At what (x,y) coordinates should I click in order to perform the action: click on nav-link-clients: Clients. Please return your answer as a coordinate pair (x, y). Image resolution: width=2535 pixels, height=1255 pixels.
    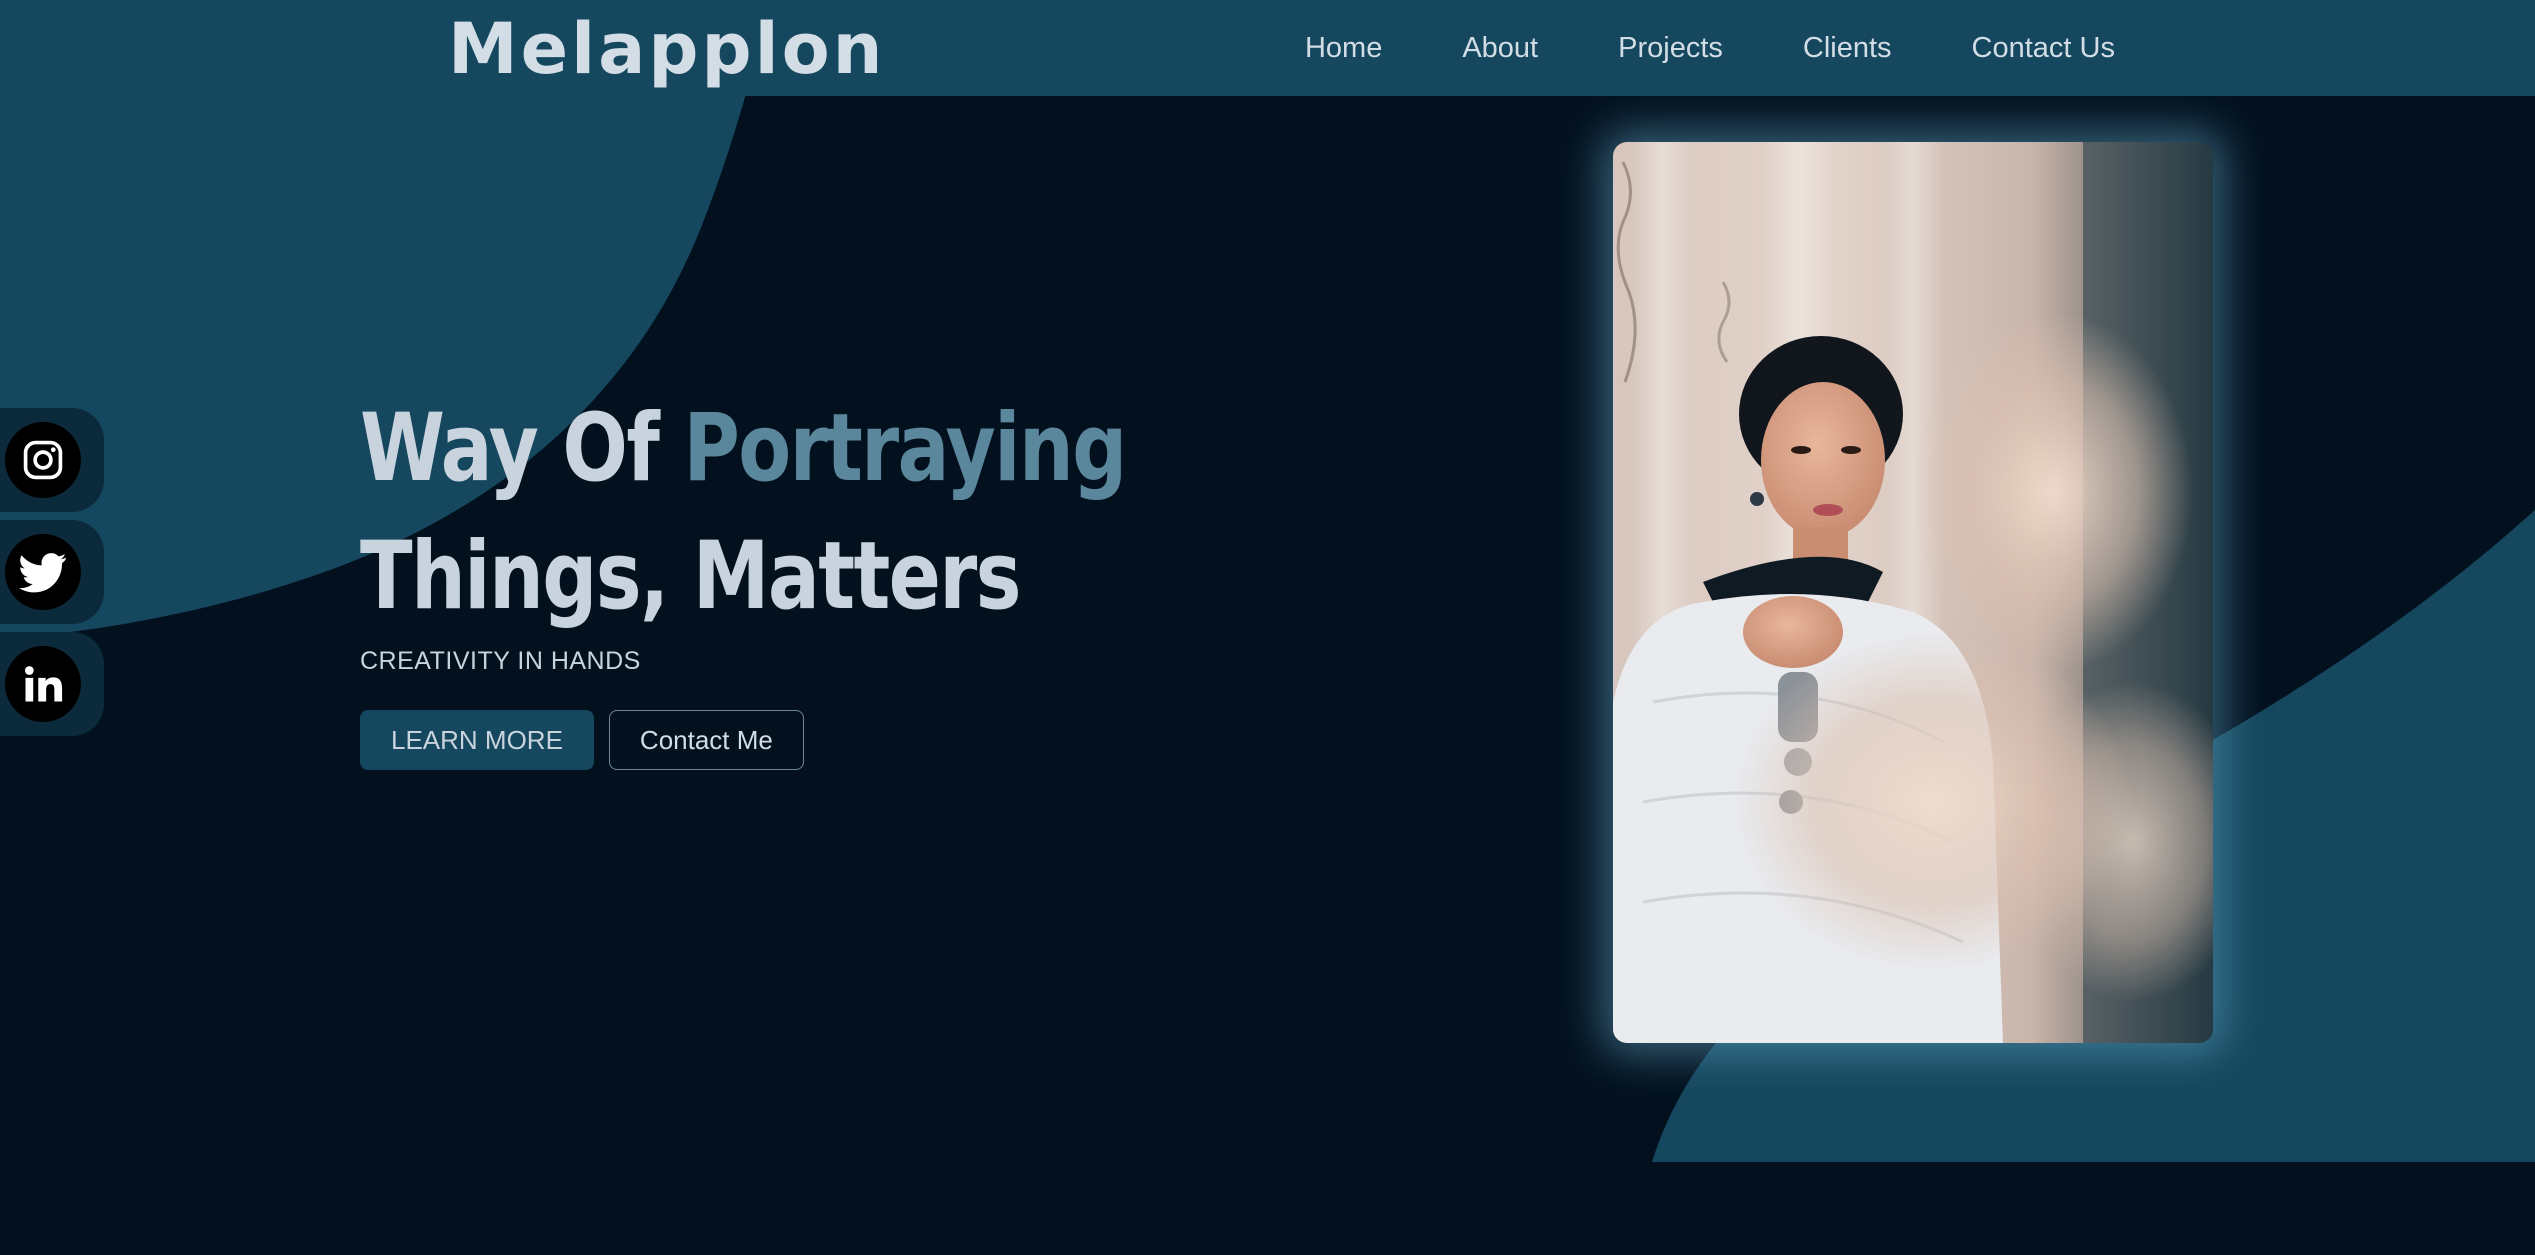
    Looking at the image, I should click on (1847, 48).